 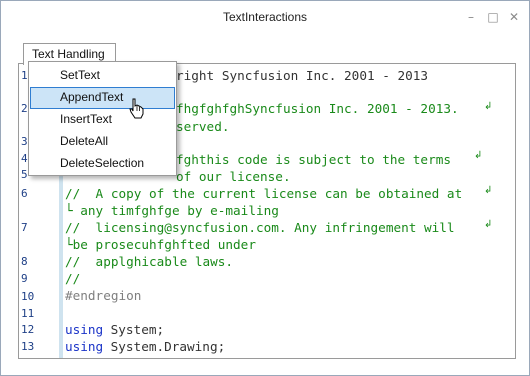 What do you see at coordinates (24, 278) in the screenshot?
I see `line-number: 9` at bounding box center [24, 278].